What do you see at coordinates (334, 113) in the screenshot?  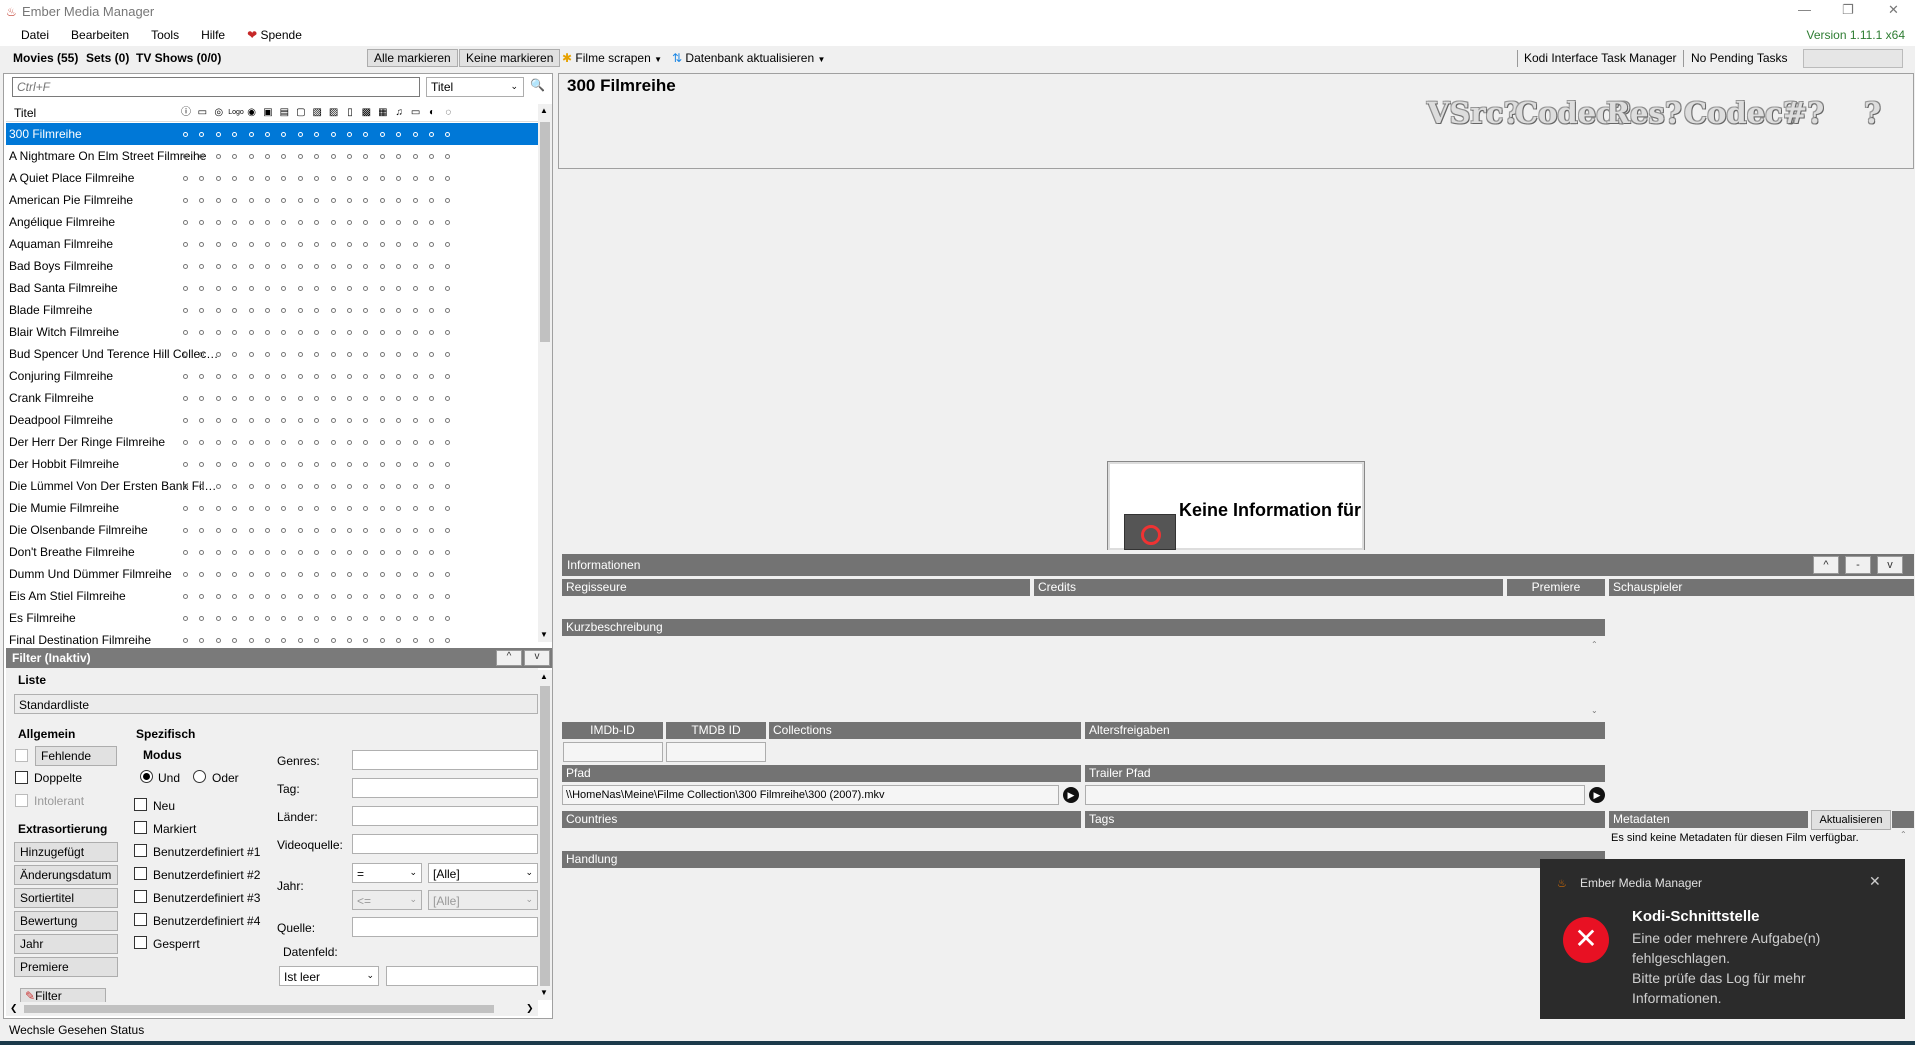 I see `landscape-icon: ▨` at bounding box center [334, 113].